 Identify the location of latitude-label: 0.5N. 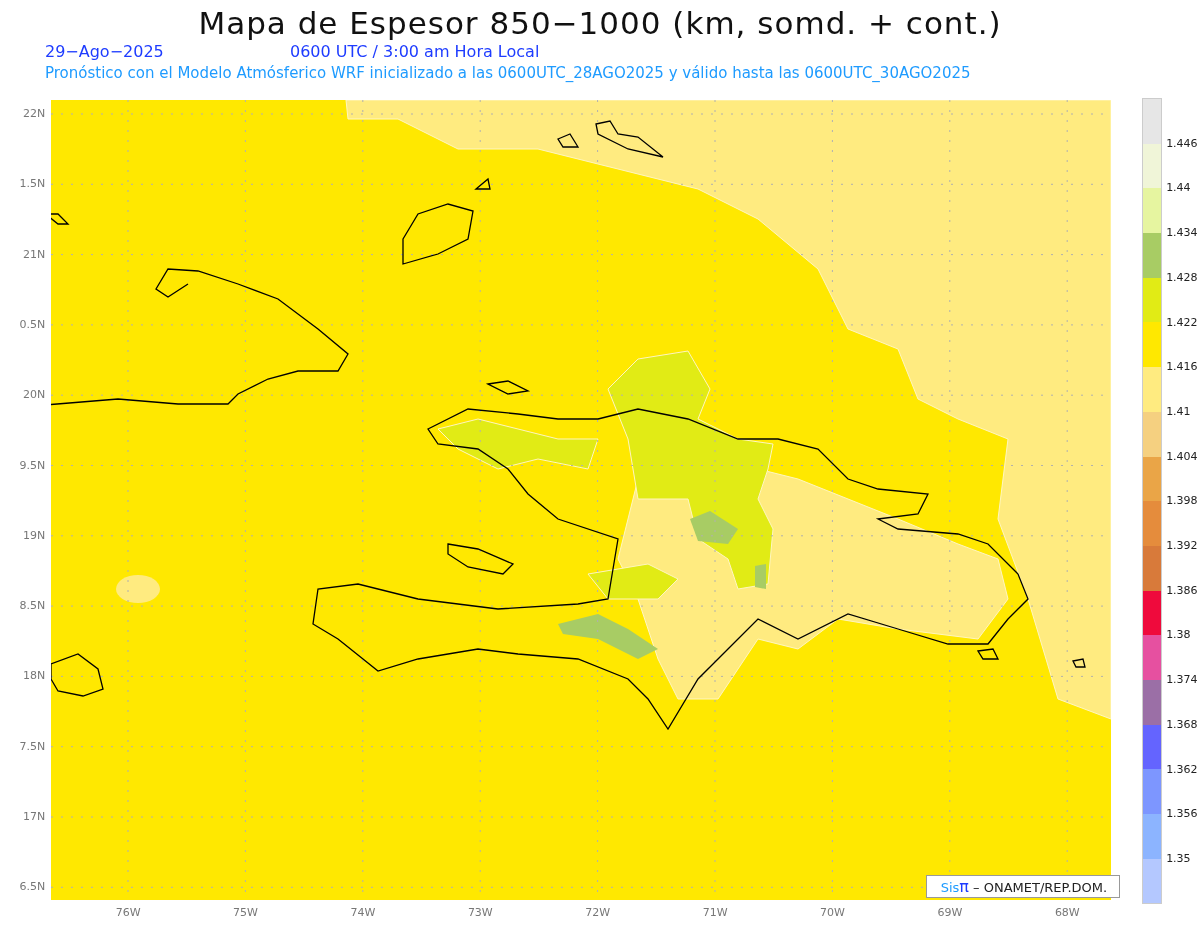
(32, 324).